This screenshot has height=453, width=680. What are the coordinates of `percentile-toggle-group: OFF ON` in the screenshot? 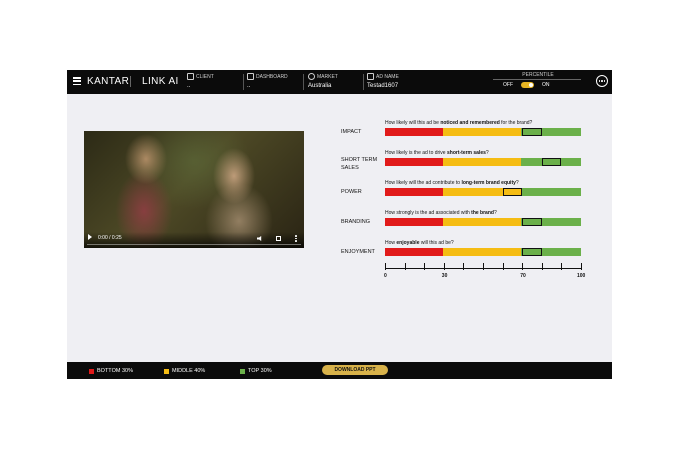 It's located at (526, 85).